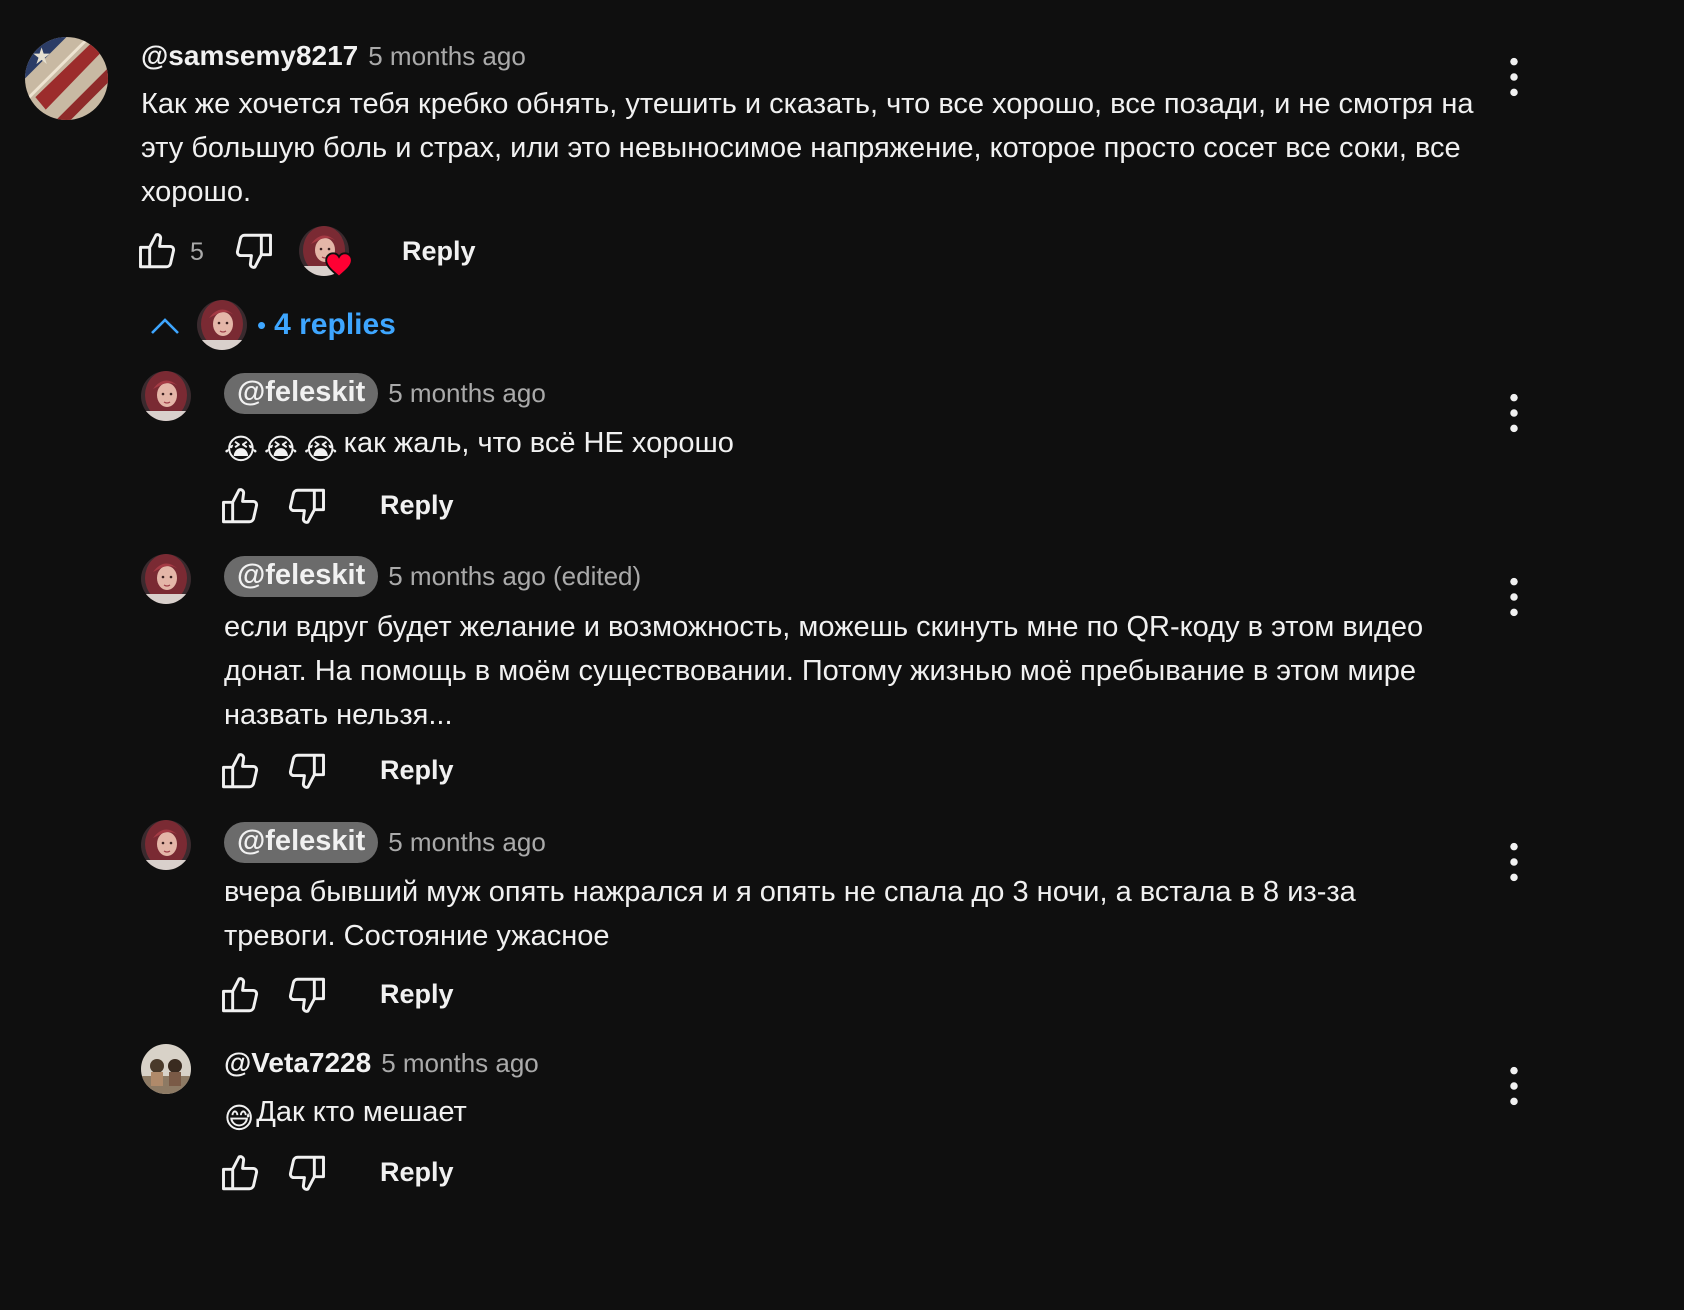  Describe the element at coordinates (361, 1112) in the screenshot. I see `reply-text-content: Дак кто мешает` at that location.